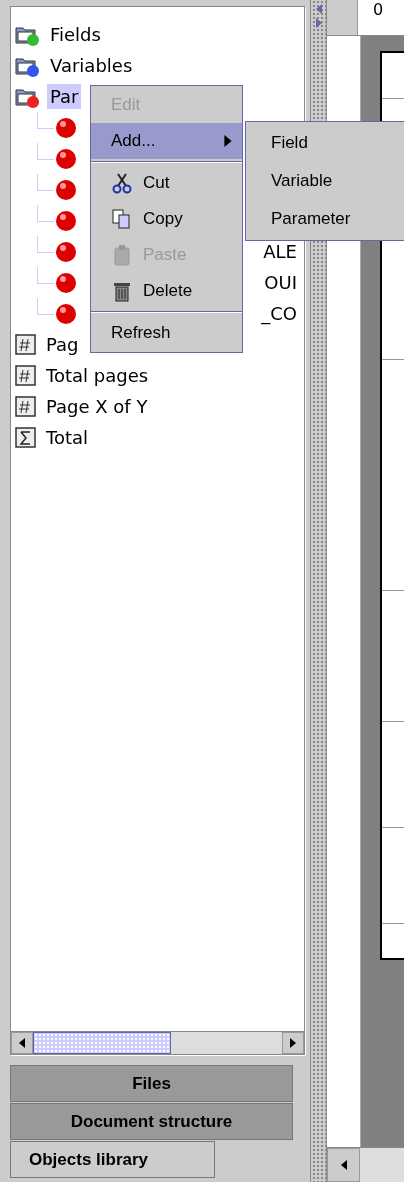 The width and height of the screenshot is (404, 1182). Describe the element at coordinates (280, 252) in the screenshot. I see `tree-label: ALE` at that location.